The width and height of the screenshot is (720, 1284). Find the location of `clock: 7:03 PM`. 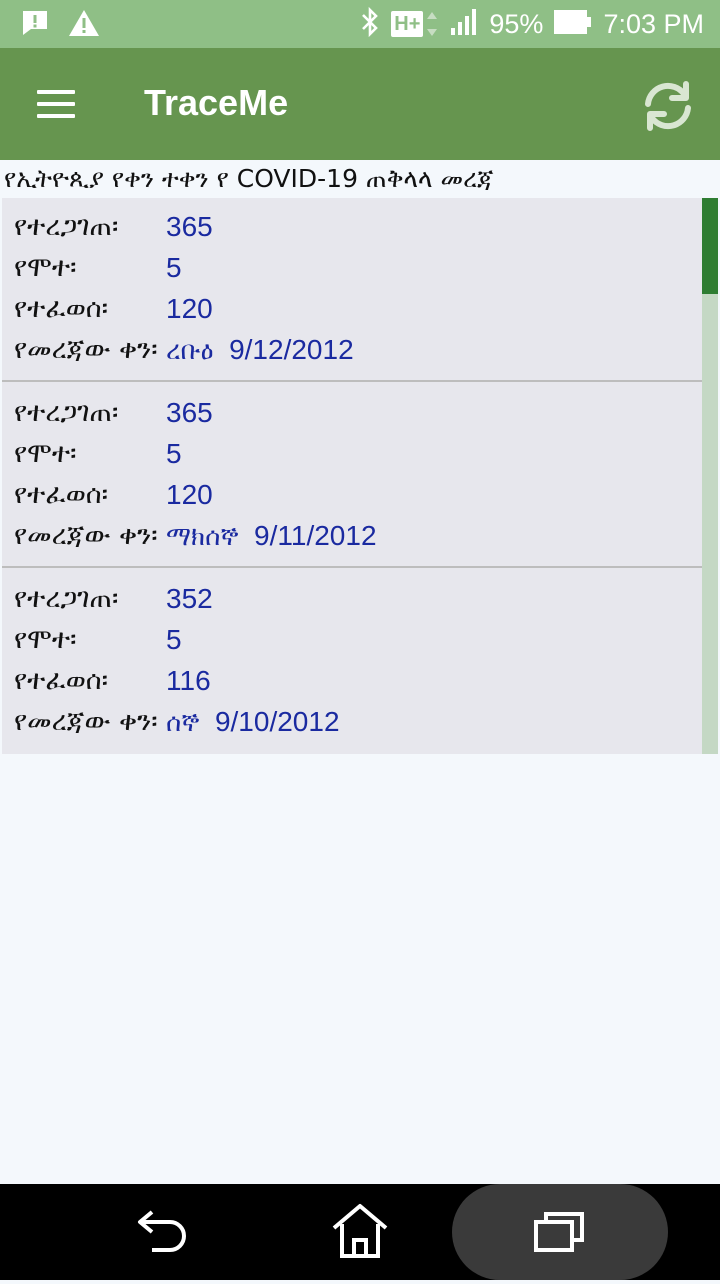

clock: 7:03 PM is located at coordinates (653, 23).